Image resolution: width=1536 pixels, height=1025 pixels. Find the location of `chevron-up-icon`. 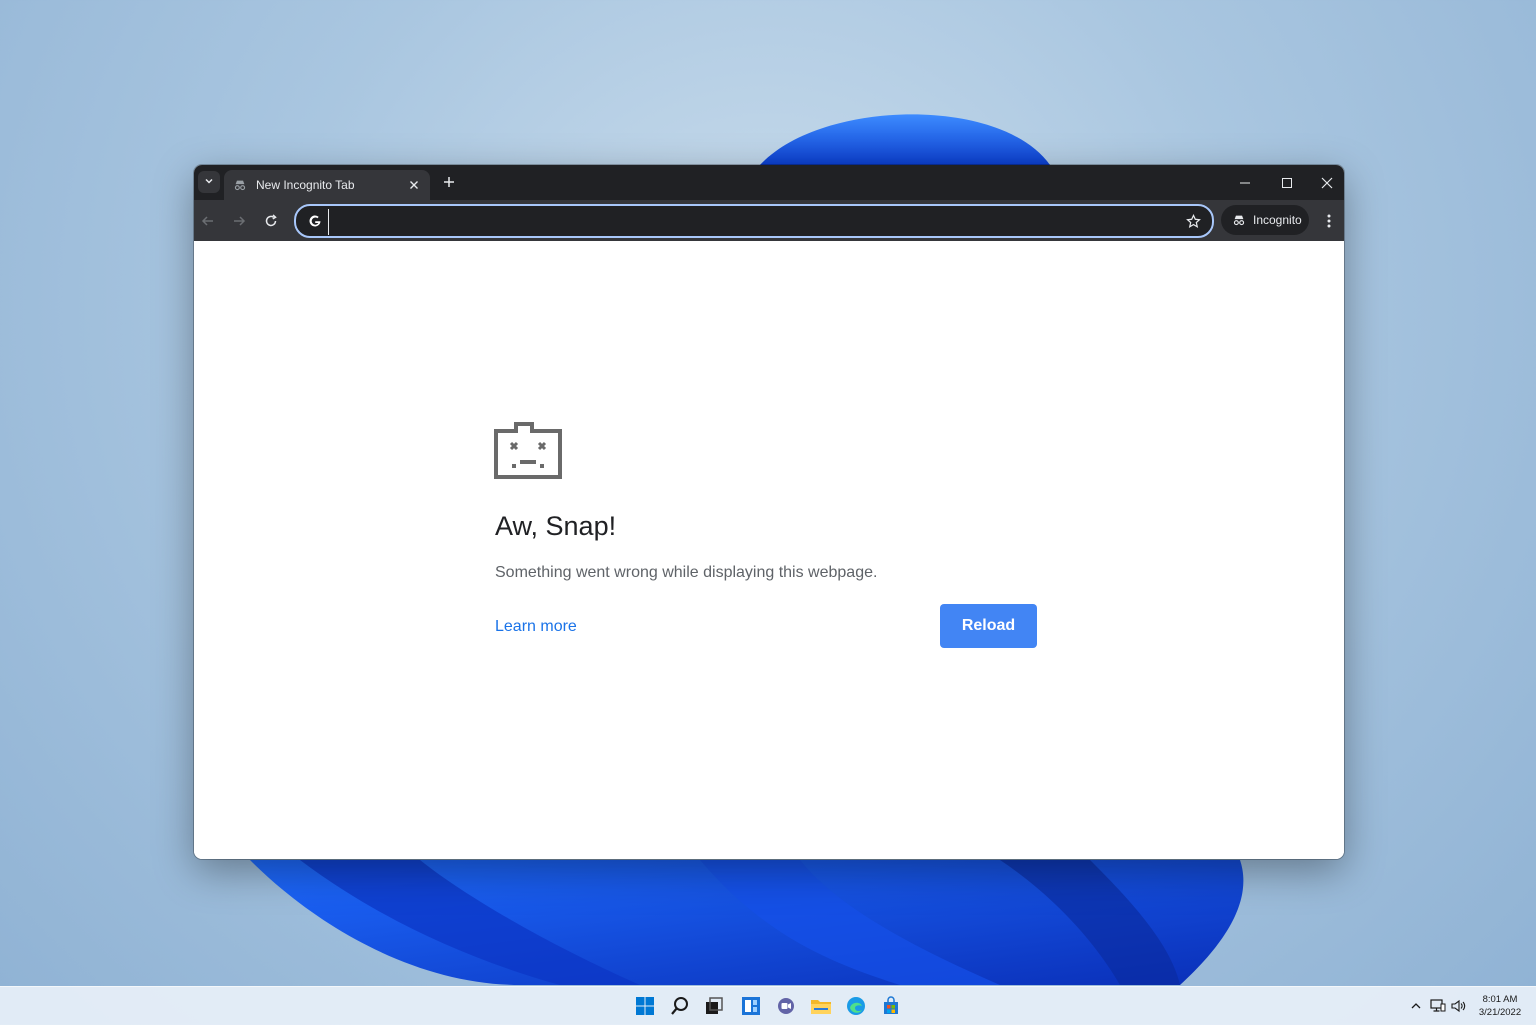

chevron-up-icon is located at coordinates (1416, 1006).